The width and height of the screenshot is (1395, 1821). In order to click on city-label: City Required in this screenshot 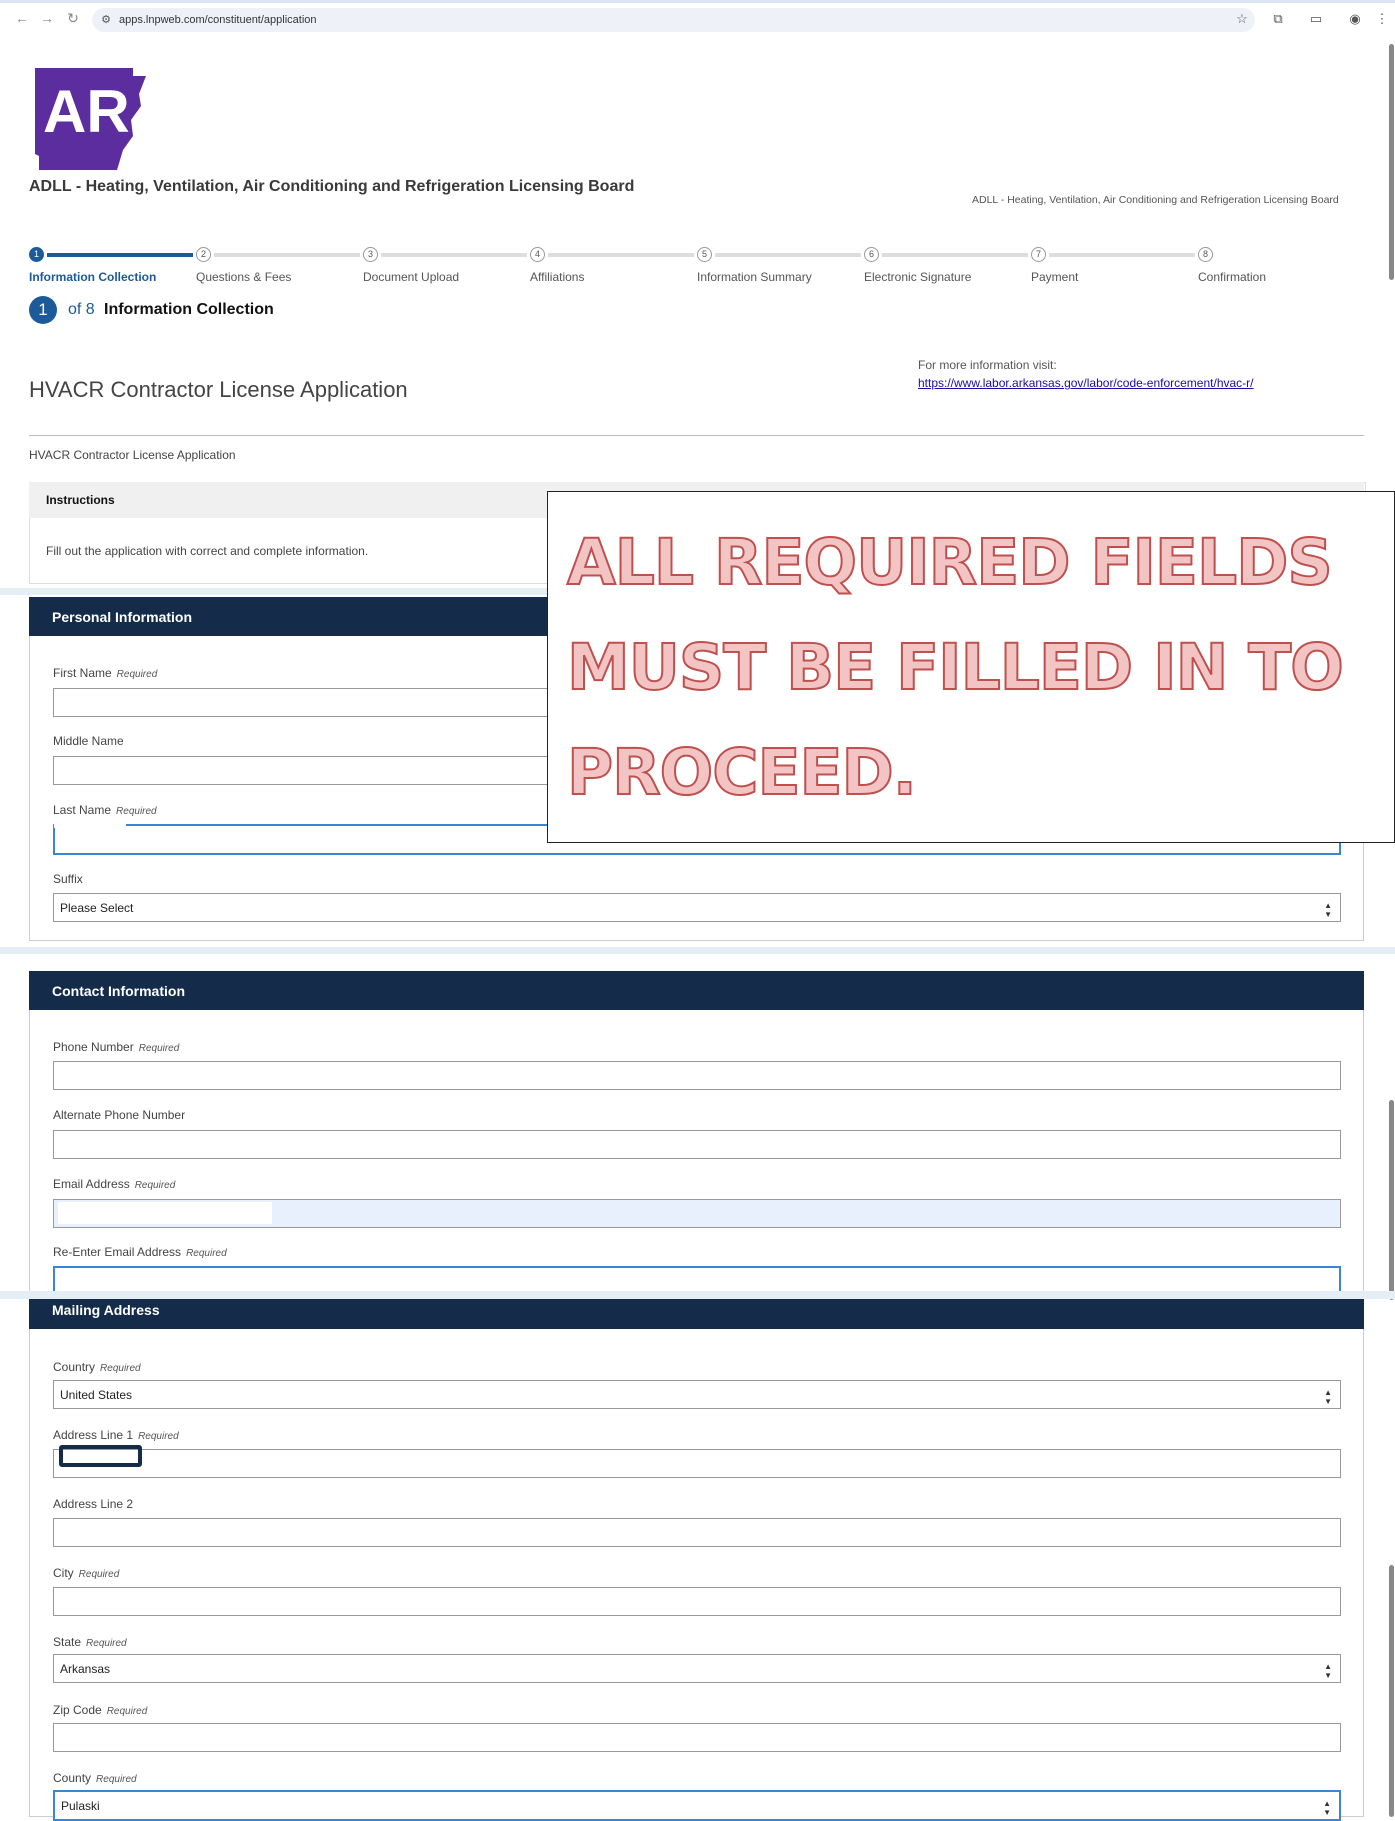, I will do `click(86, 1573)`.